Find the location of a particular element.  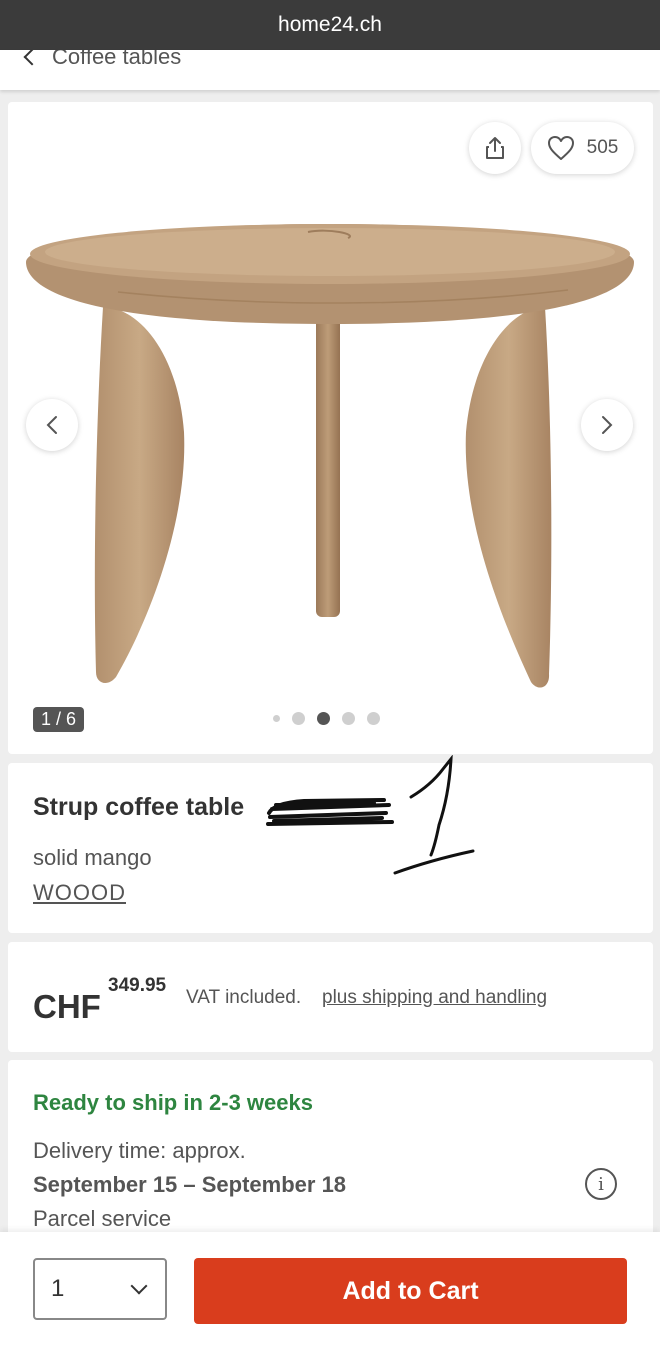

brand-link: WOOOD is located at coordinates (79, 893).